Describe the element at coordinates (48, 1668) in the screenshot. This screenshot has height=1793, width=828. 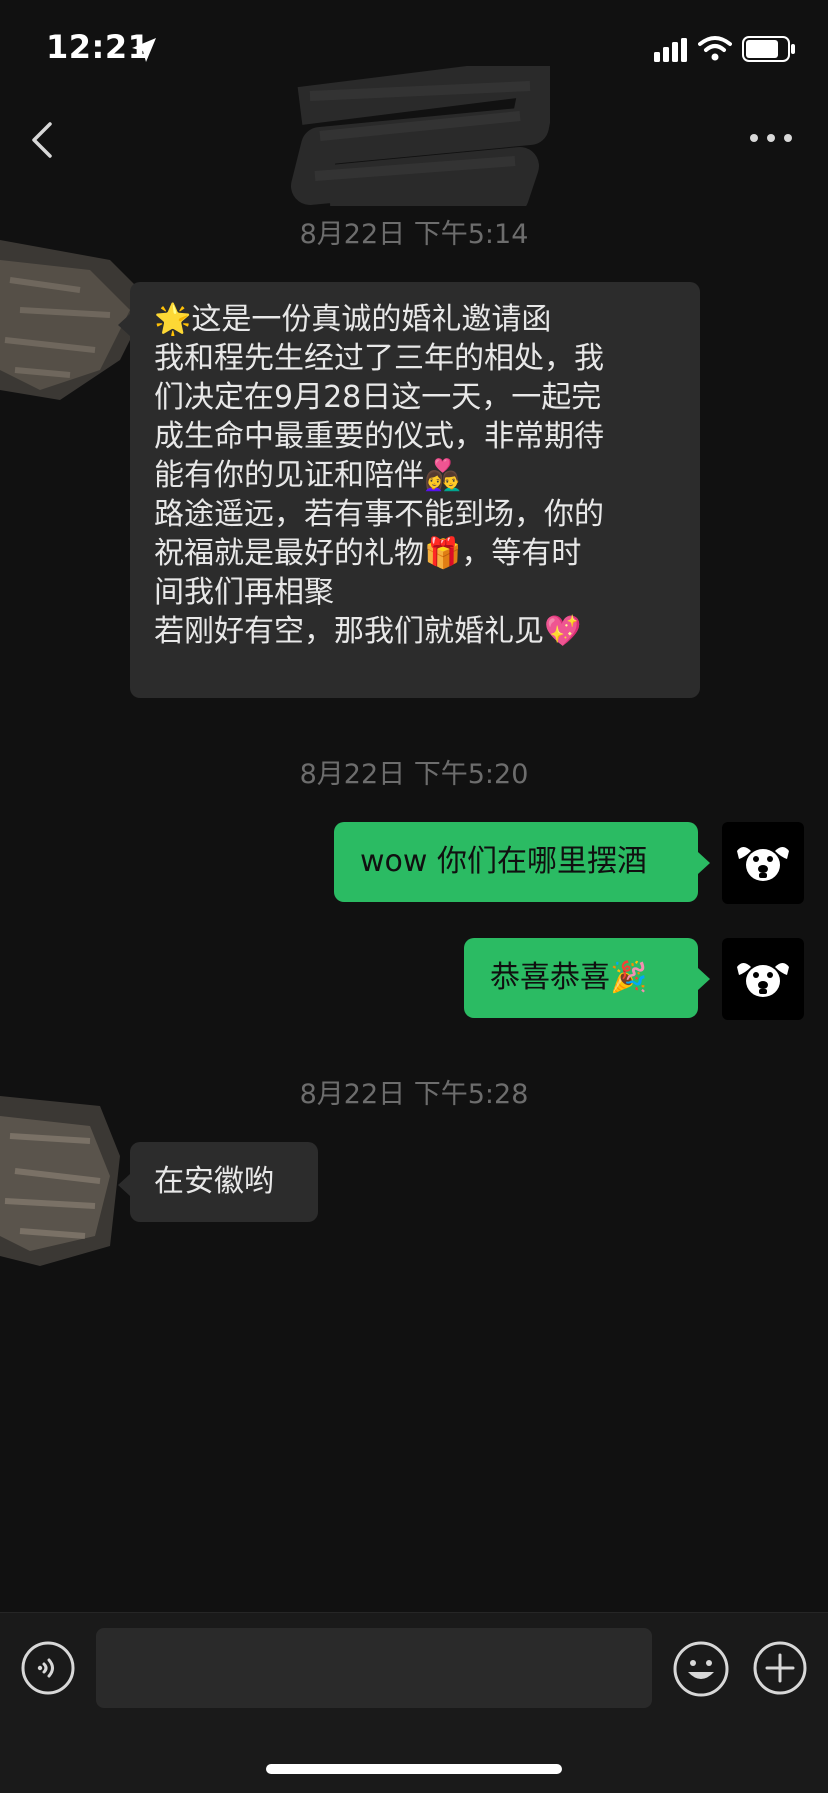
I see `voice-input-icon` at that location.